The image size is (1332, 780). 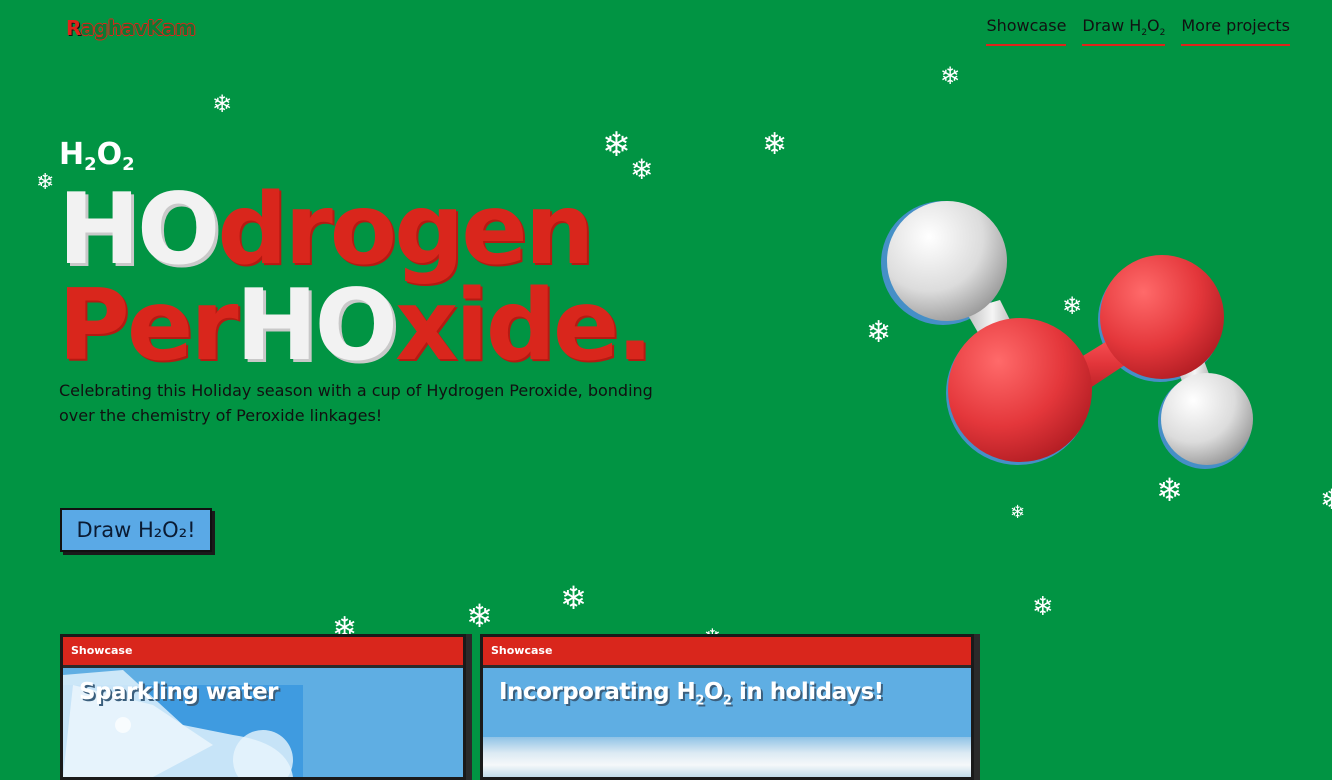 I want to click on top-nav: Showcase Draw H2O2 More projects, so click(x=1138, y=31).